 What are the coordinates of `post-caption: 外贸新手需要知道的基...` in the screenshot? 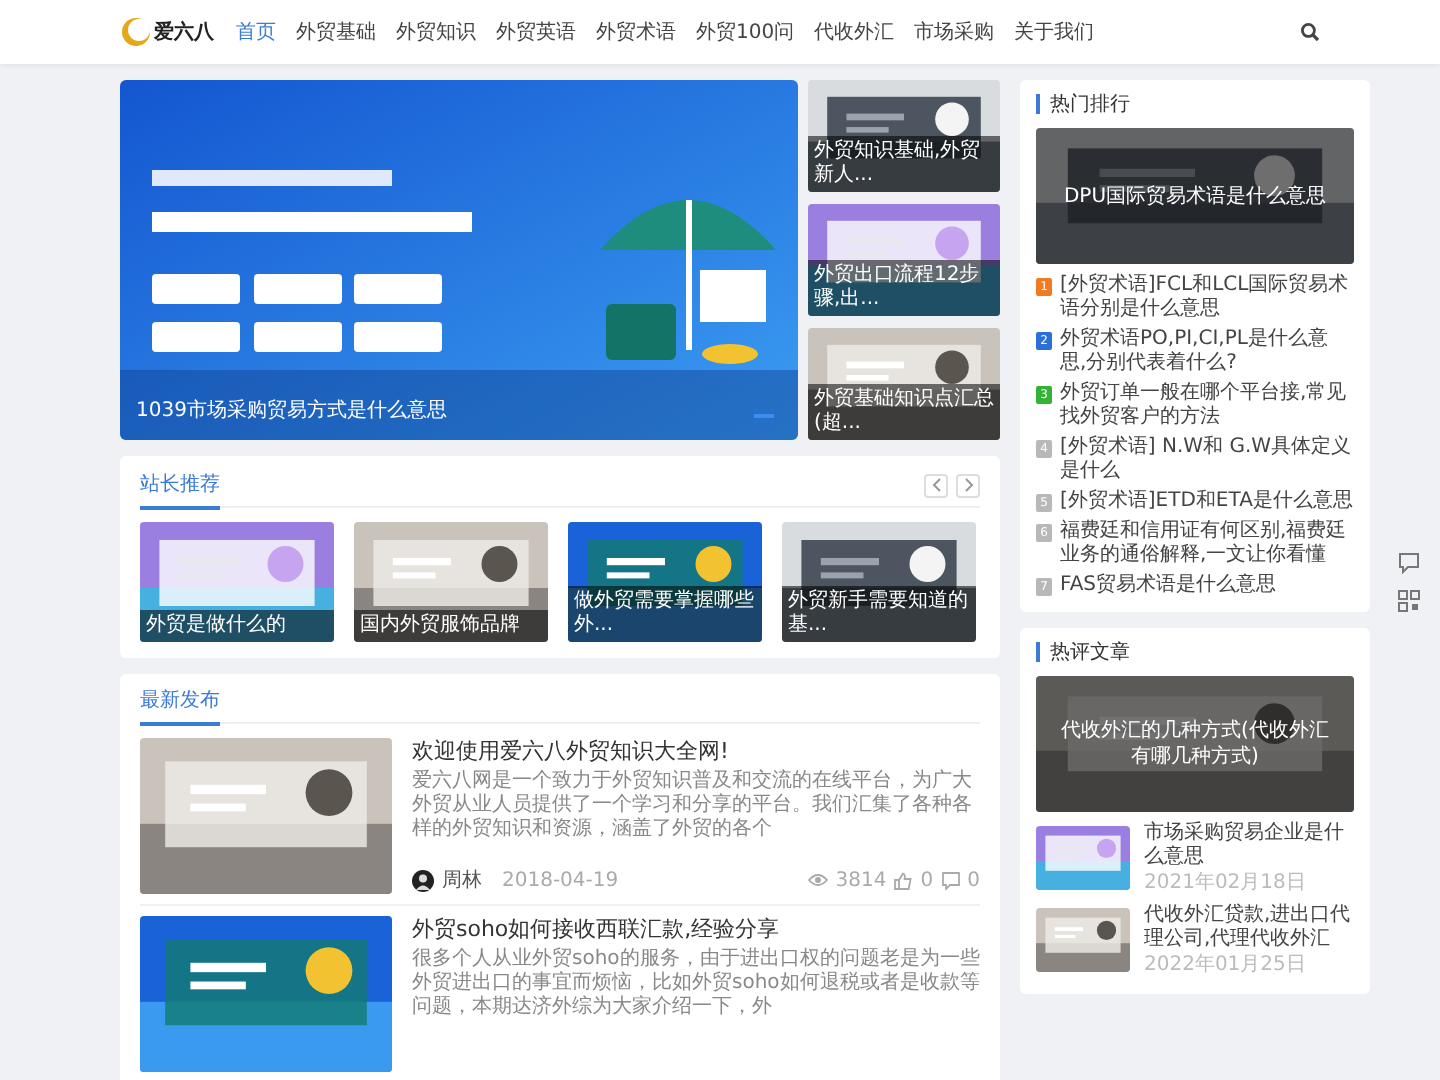 It's located at (879, 614).